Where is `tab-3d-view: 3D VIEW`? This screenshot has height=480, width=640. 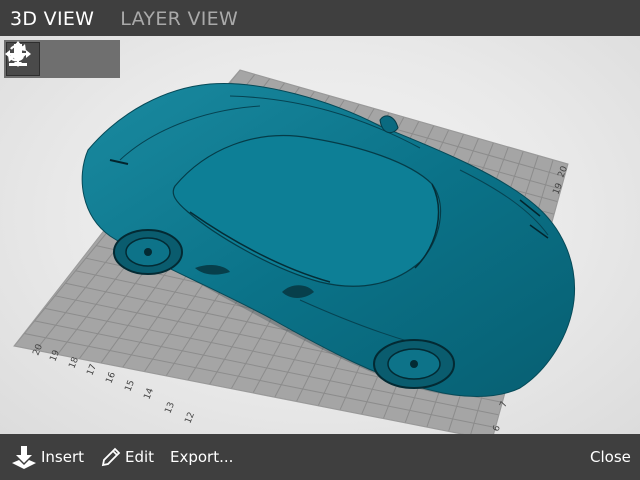
tab-3d-view: 3D VIEW is located at coordinates (52, 18).